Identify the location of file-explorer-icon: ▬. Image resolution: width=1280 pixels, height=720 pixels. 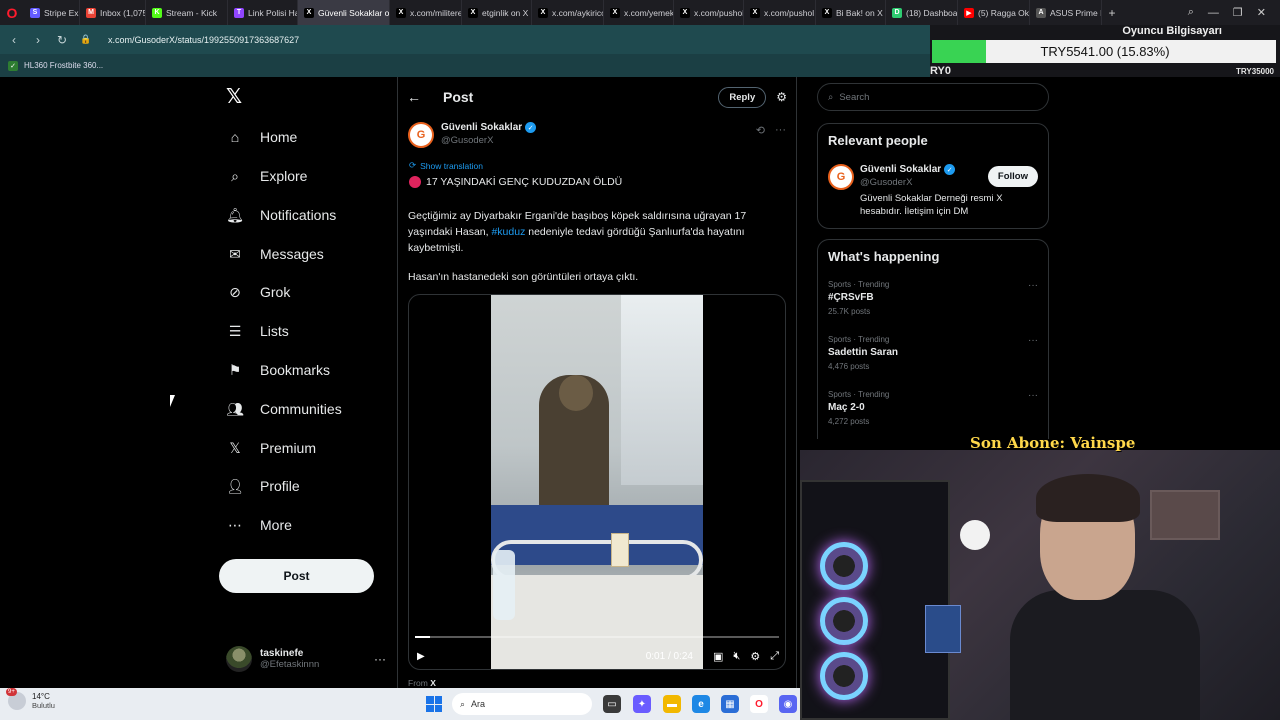
(672, 704).